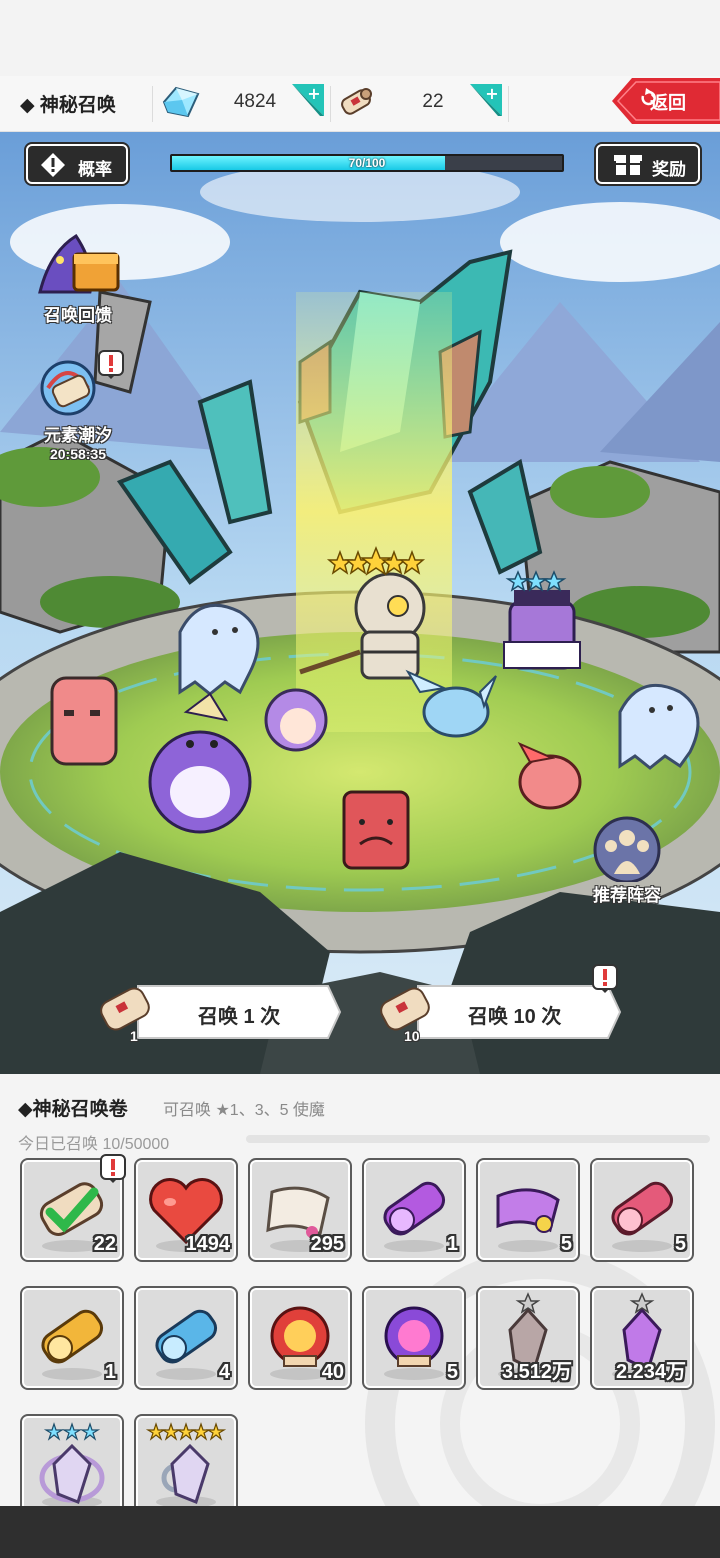 The image size is (720, 1558). I want to click on summon-feedback-button: 召唤回馈, so click(78, 279).